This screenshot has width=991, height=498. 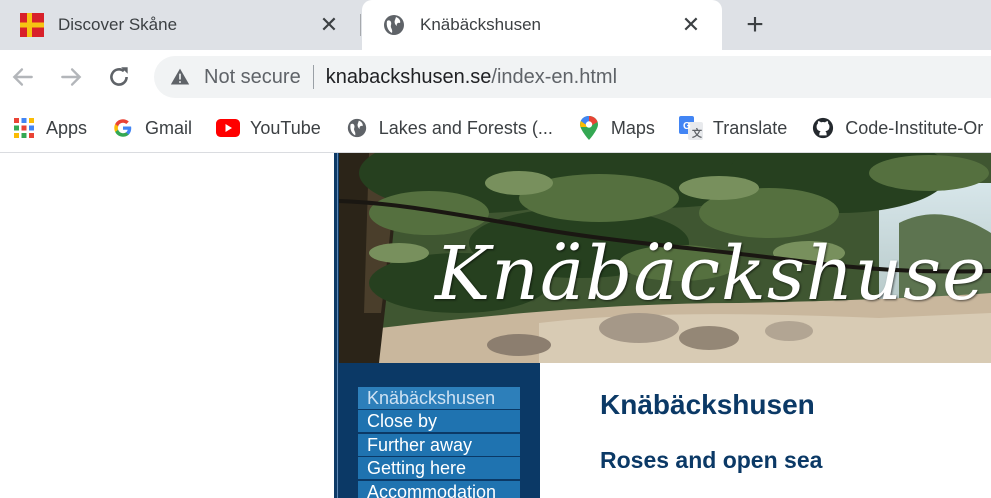 I want to click on svg-text: 文, so click(x=697, y=133).